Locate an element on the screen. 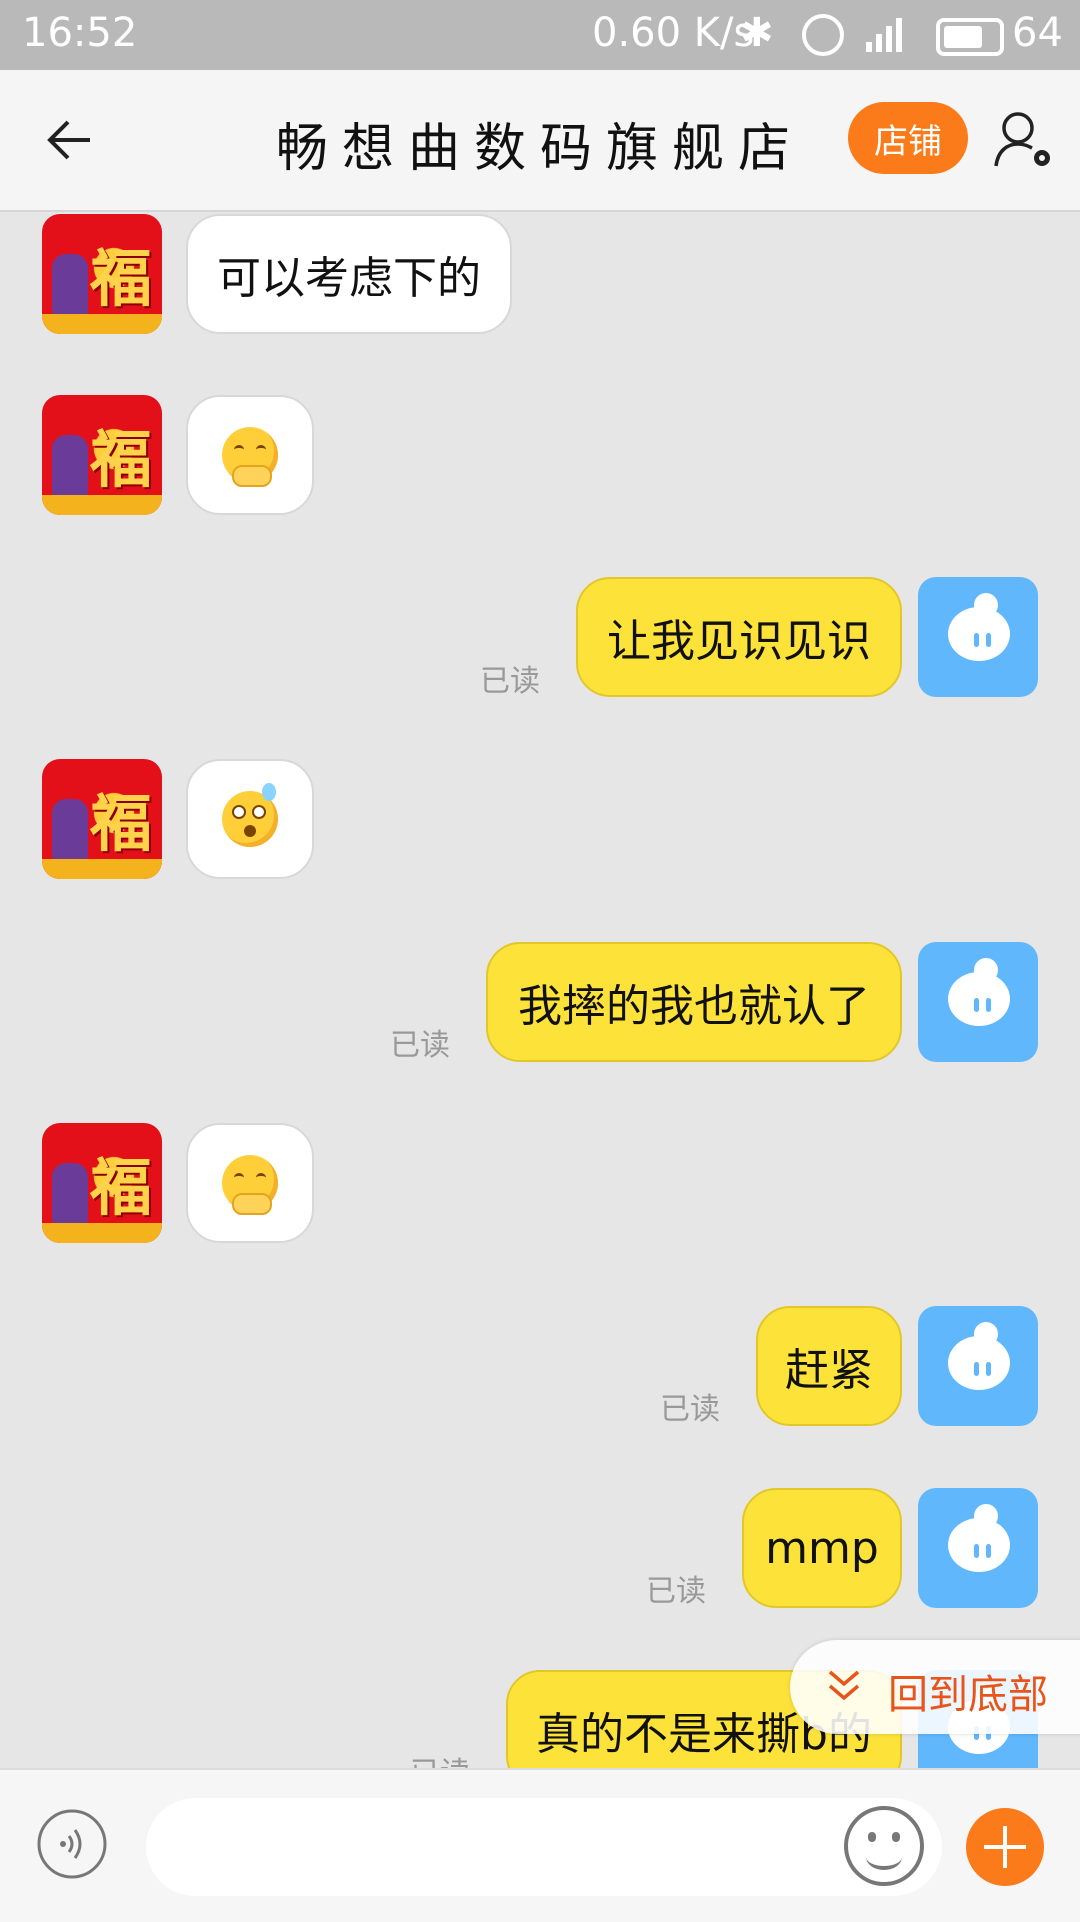 The width and height of the screenshot is (1080, 1922). status-time: 16:52 is located at coordinates (80, 33).